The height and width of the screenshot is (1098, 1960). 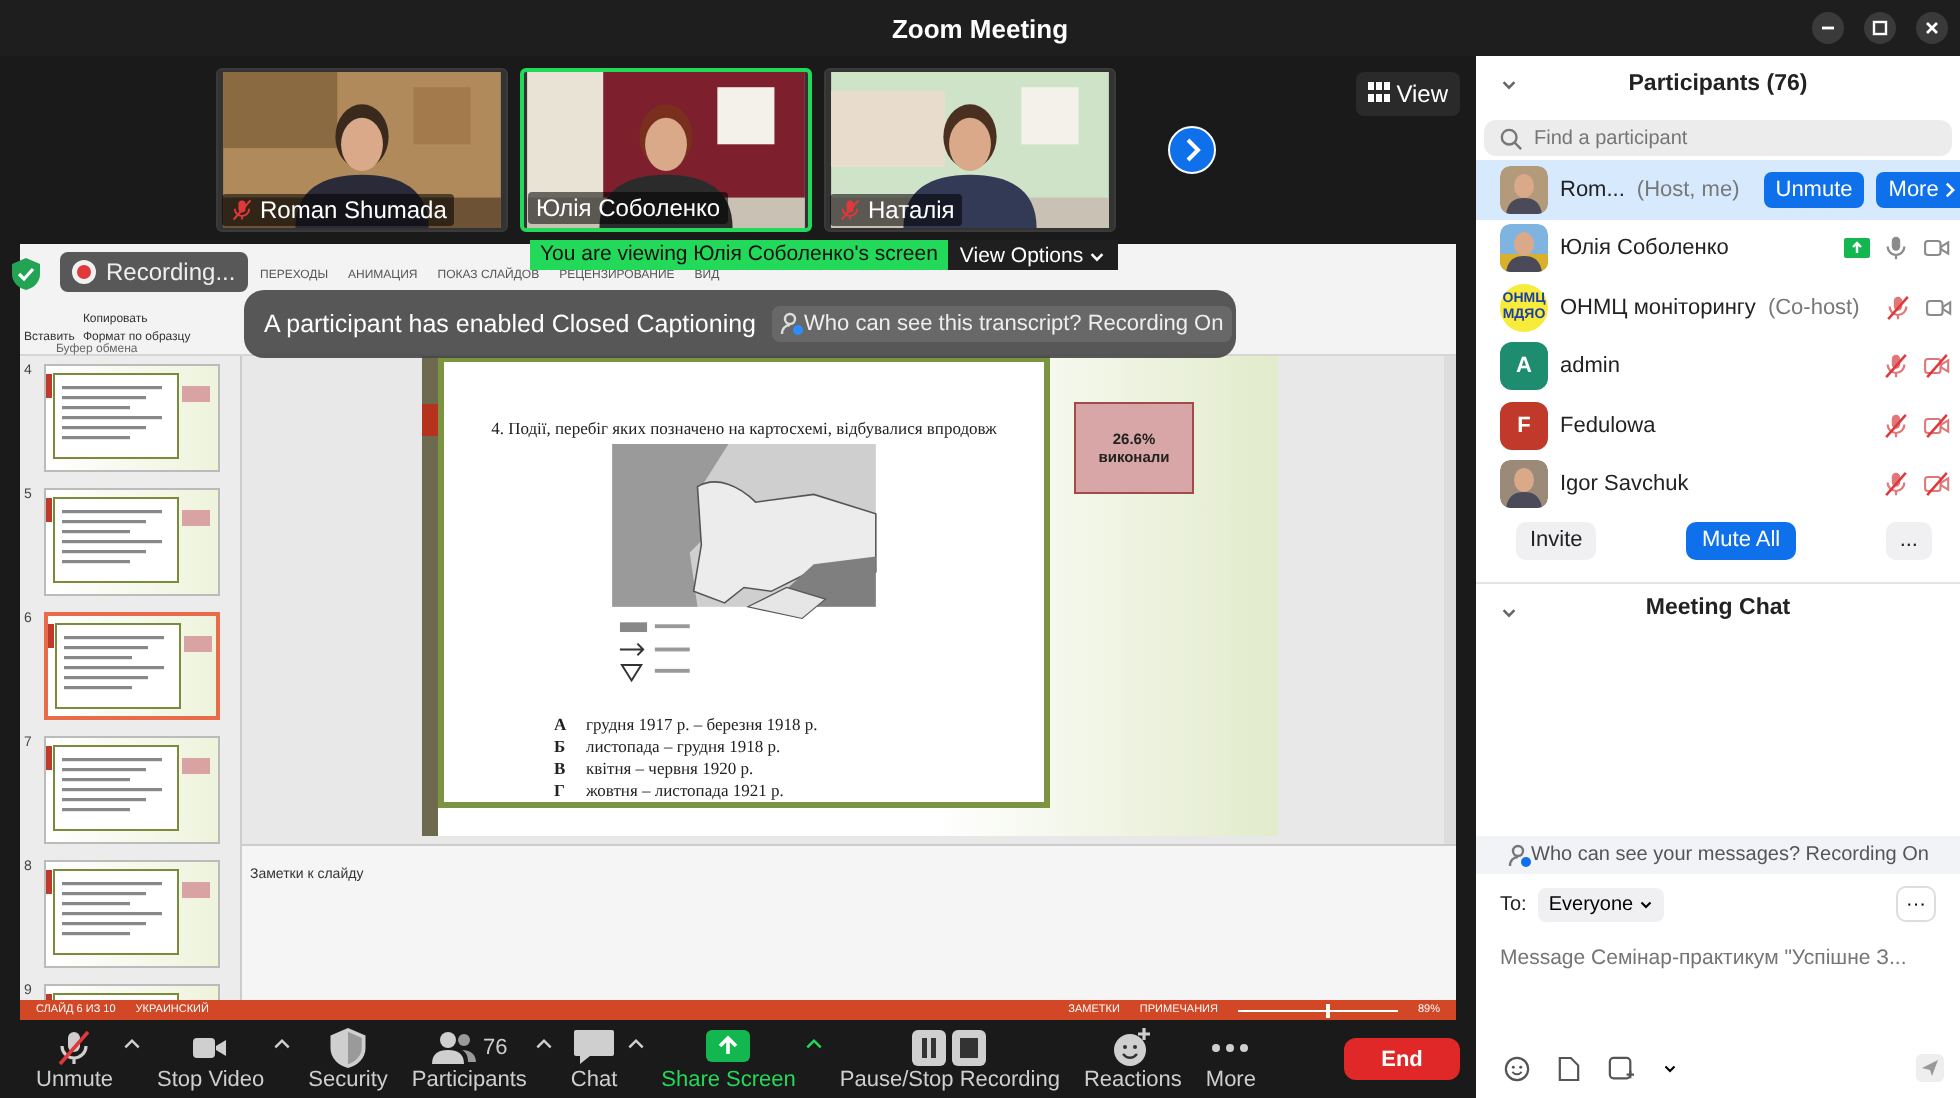 What do you see at coordinates (594, 1047) in the screenshot?
I see `chat-icon` at bounding box center [594, 1047].